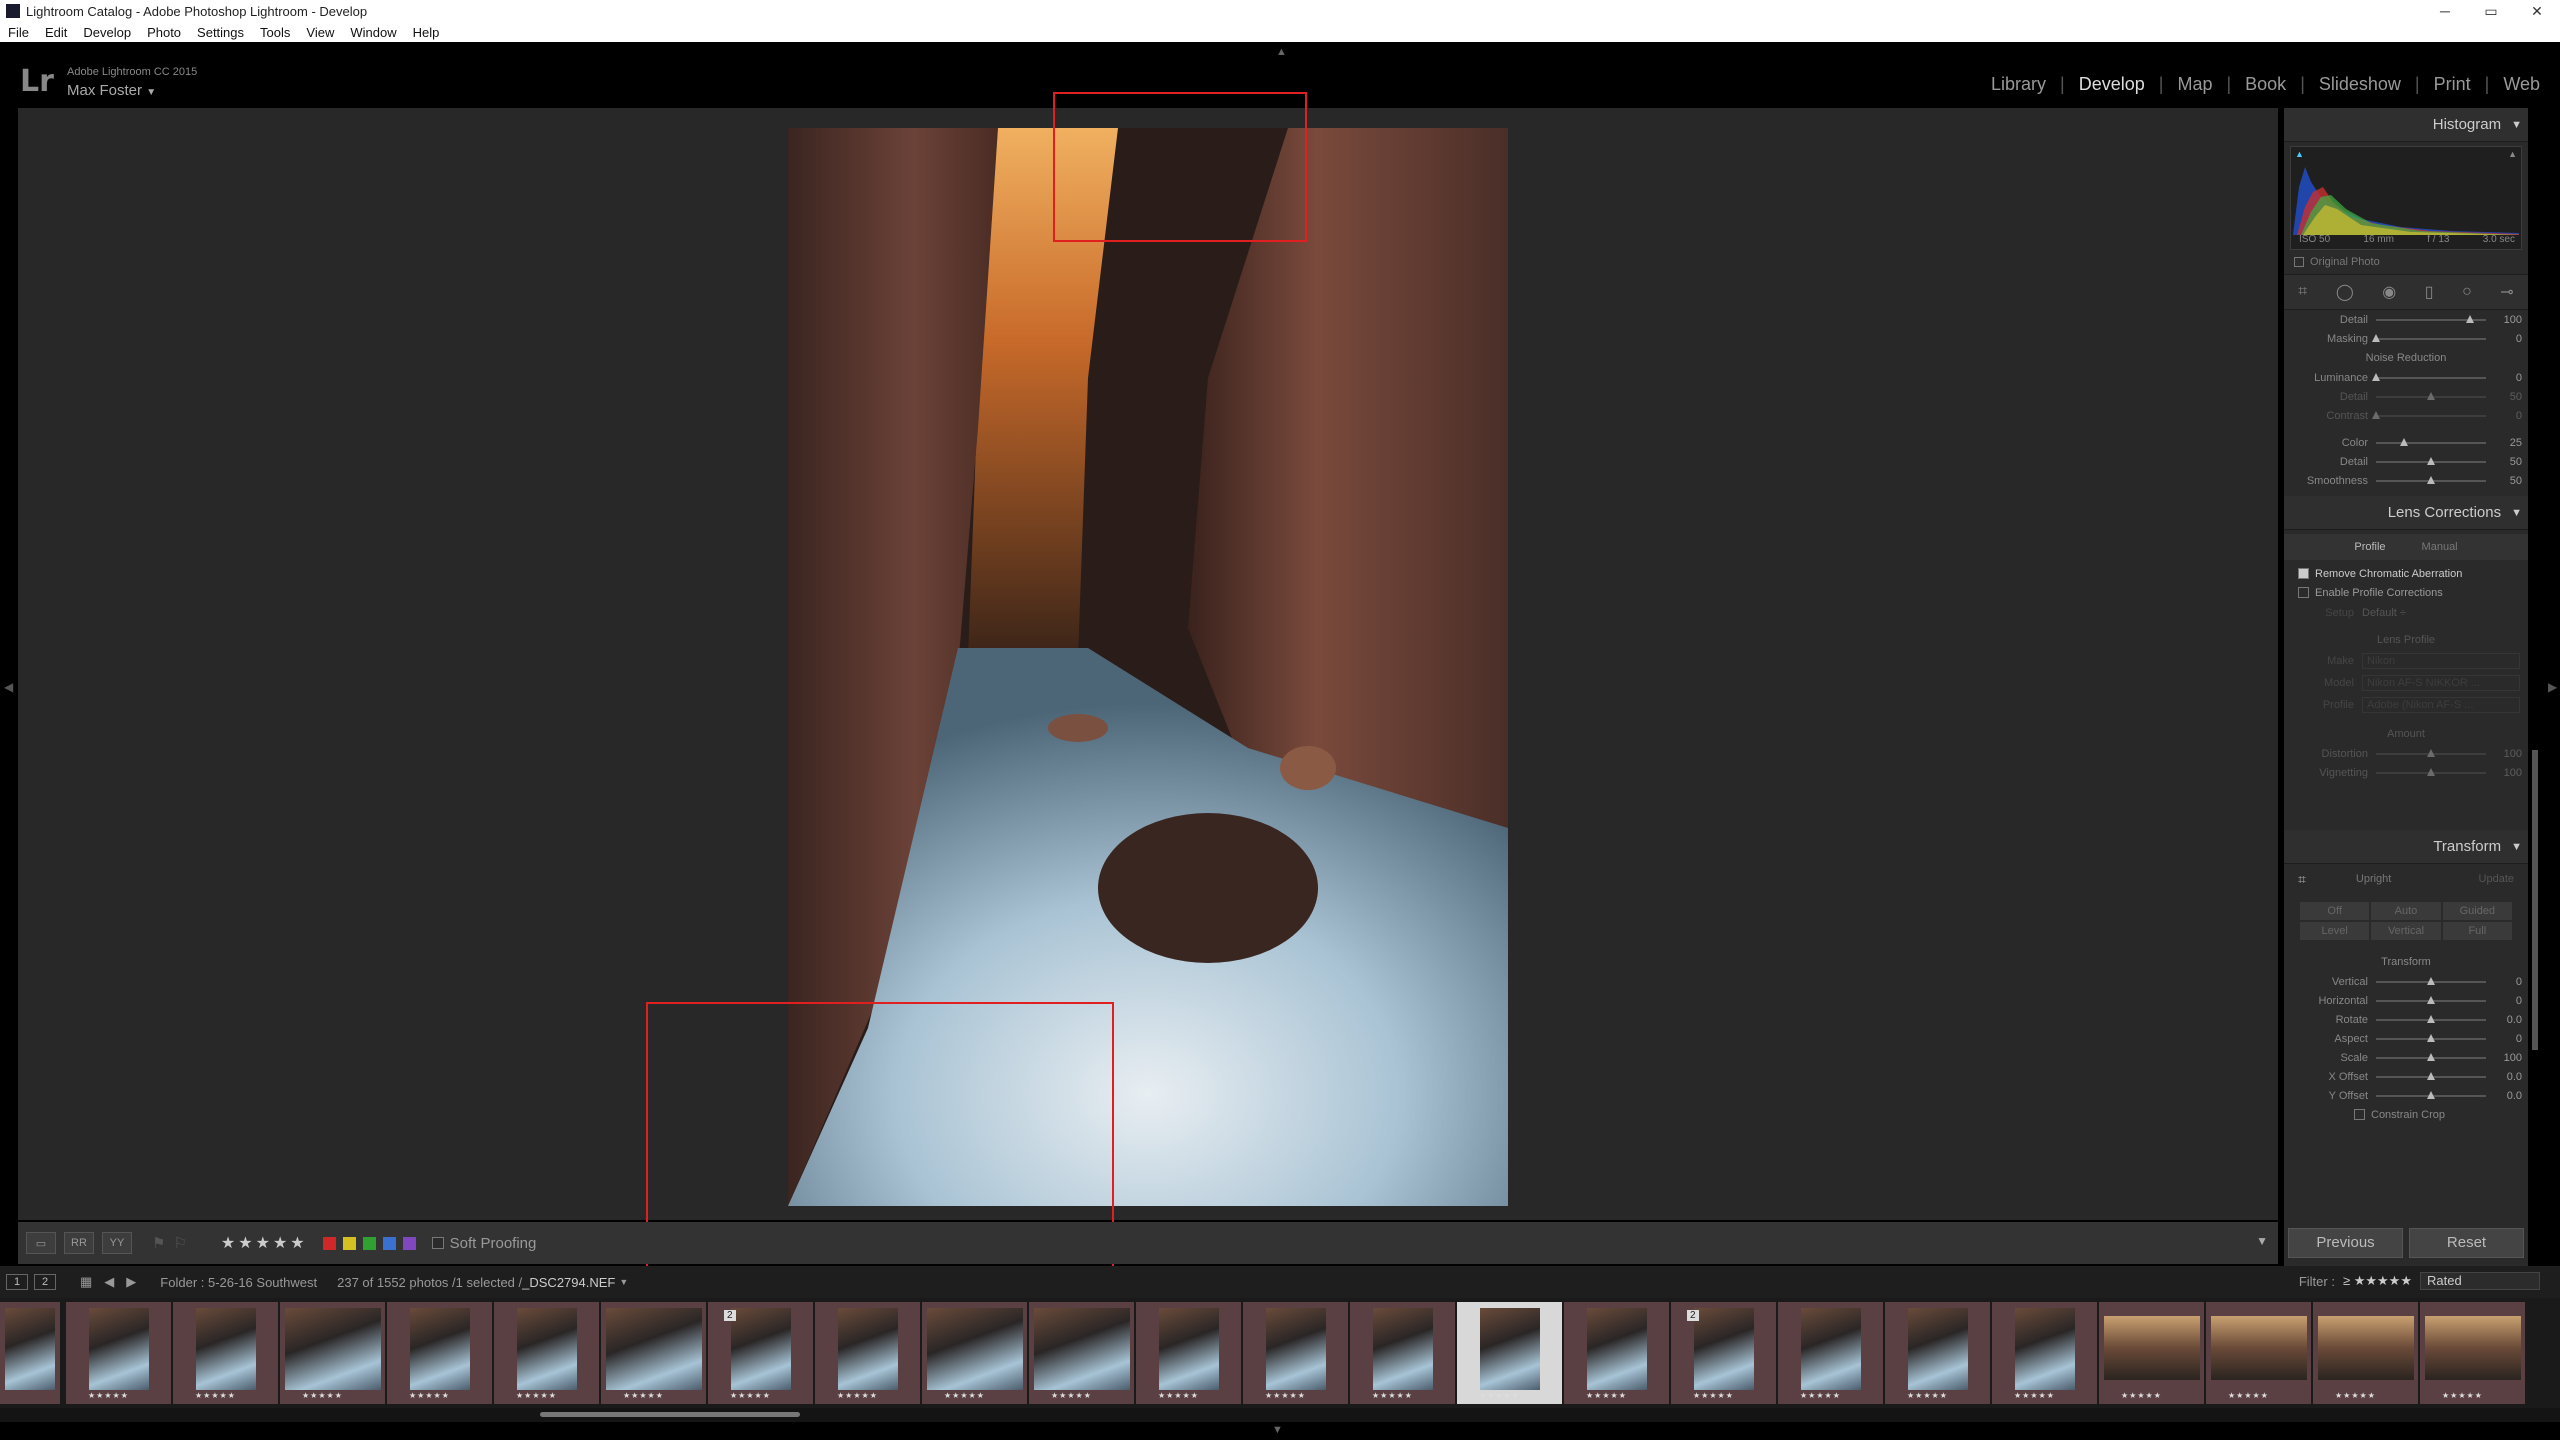  Describe the element at coordinates (2496, 879) in the screenshot. I see `update-button: Update` at that location.